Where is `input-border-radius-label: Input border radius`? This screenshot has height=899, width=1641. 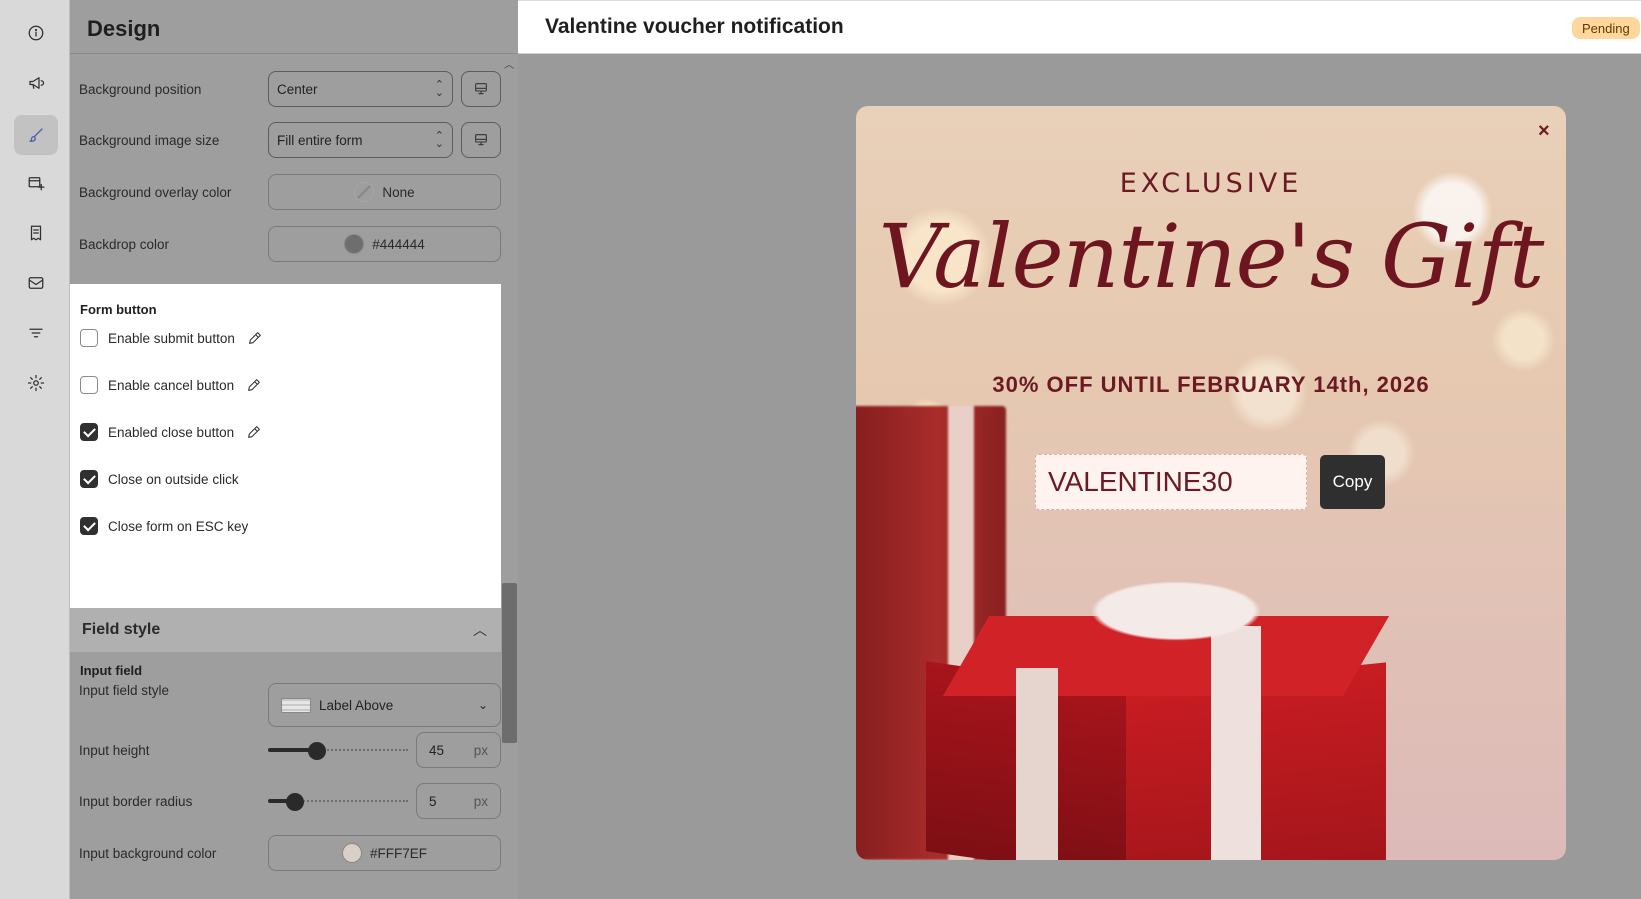
input-border-radius-label: Input border radius is located at coordinates (136, 801).